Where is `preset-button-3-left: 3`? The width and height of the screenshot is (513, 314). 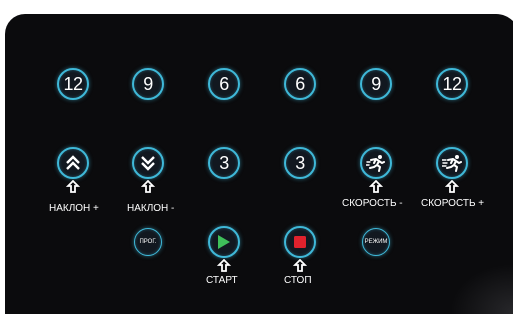 preset-button-3-left: 3 is located at coordinates (224, 163).